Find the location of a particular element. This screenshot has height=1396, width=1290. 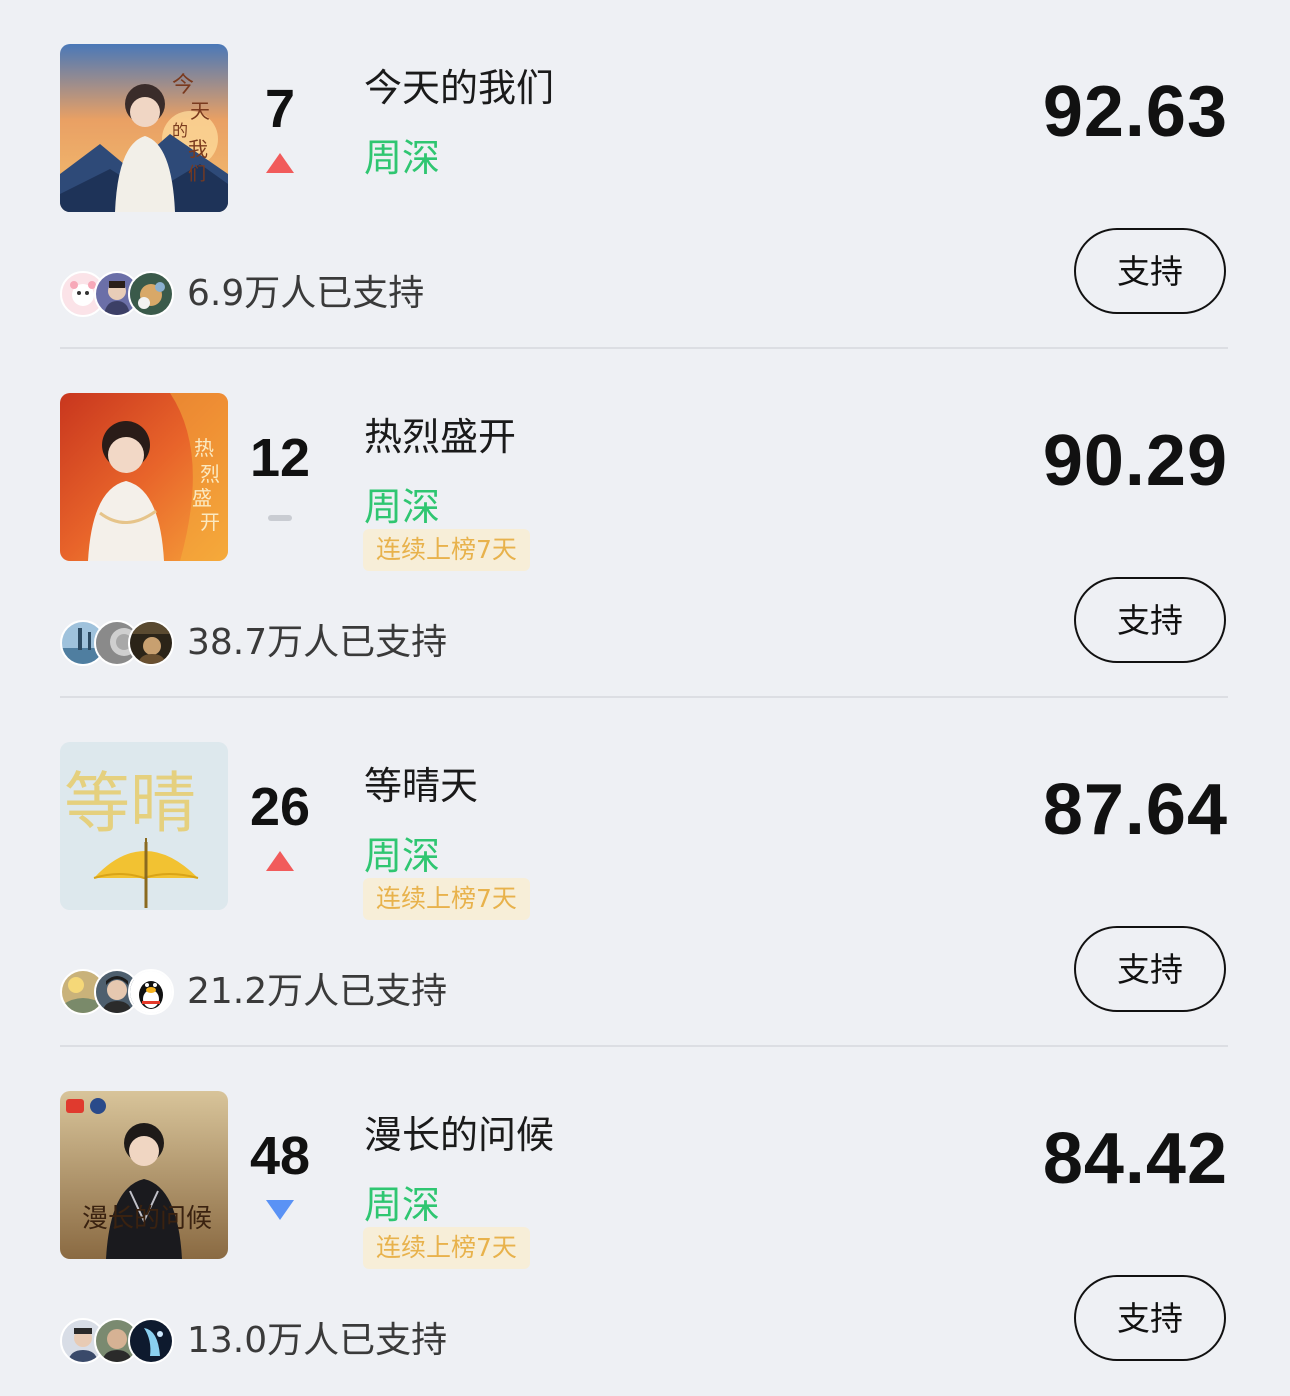

rank-unchanged-icon is located at coordinates (280, 518).